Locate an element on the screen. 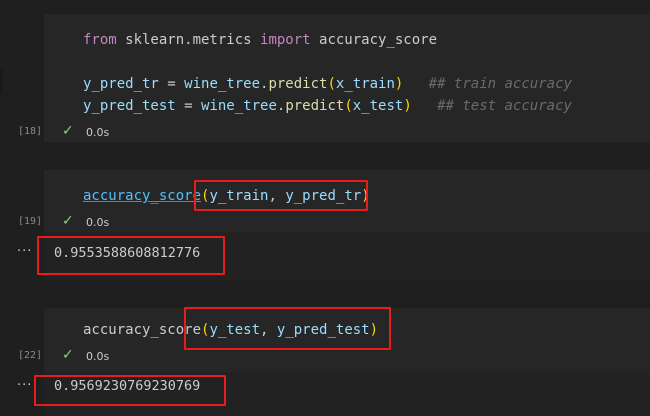  code-token: import is located at coordinates (285, 40).